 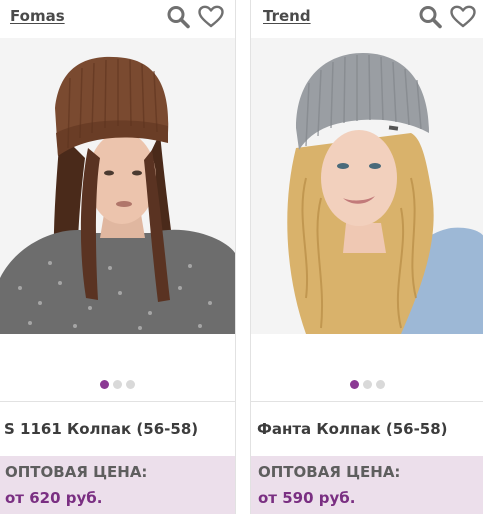 I want to click on price-value: от 590 руб., so click(x=307, y=498).